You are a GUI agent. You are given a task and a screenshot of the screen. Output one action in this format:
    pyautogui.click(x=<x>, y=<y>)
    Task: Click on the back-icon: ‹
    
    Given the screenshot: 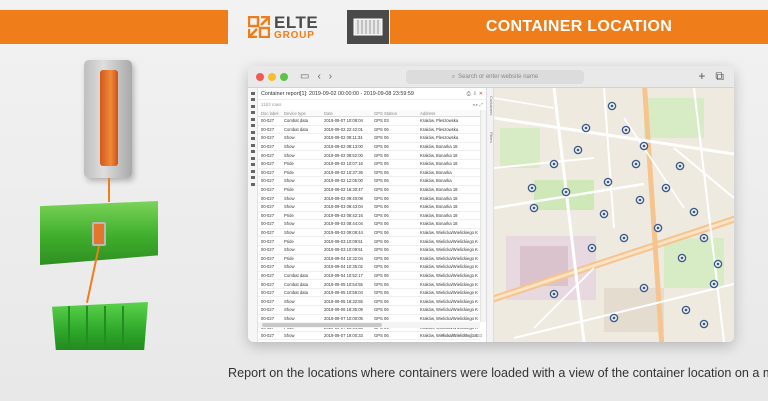 What is the action you would take?
    pyautogui.click(x=318, y=76)
    